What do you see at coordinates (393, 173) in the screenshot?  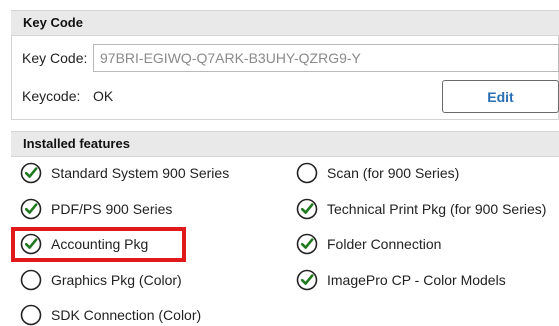 I see `feature-label: Scan (for 900 Series)` at bounding box center [393, 173].